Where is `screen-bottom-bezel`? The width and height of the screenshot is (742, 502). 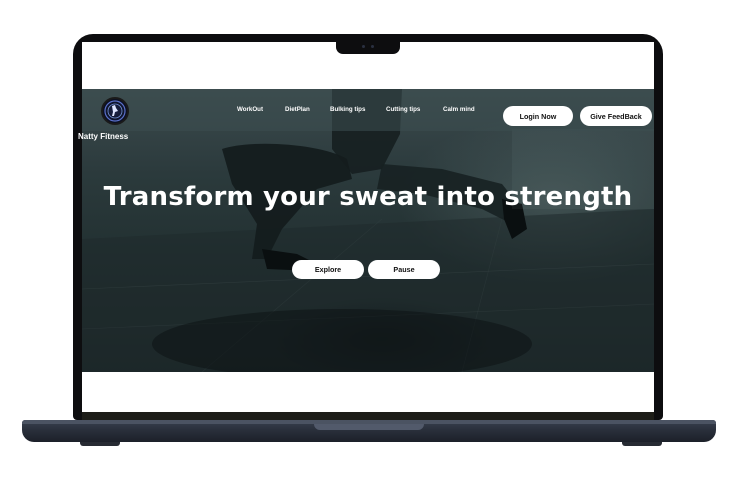 screen-bottom-bezel is located at coordinates (368, 416).